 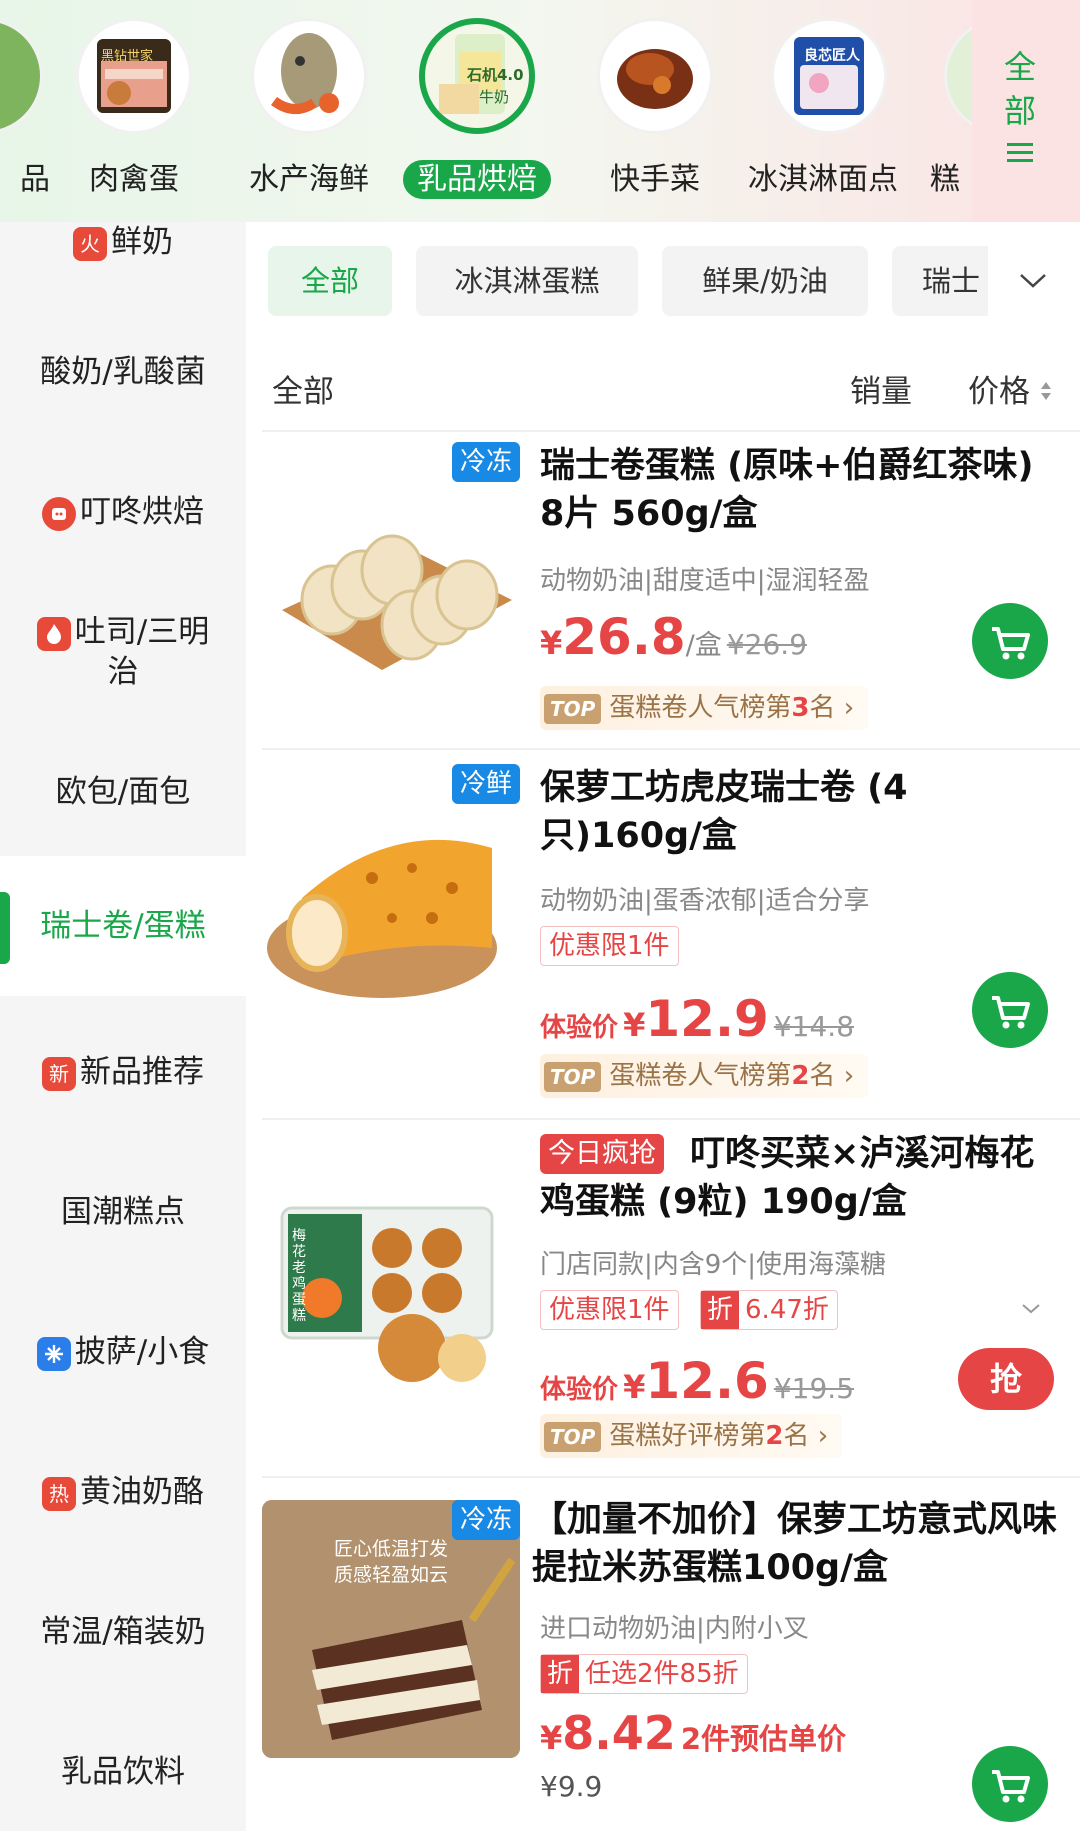 I want to click on product-subtitle: 门店同款|内含9个|使用海藻糖, so click(x=713, y=1265).